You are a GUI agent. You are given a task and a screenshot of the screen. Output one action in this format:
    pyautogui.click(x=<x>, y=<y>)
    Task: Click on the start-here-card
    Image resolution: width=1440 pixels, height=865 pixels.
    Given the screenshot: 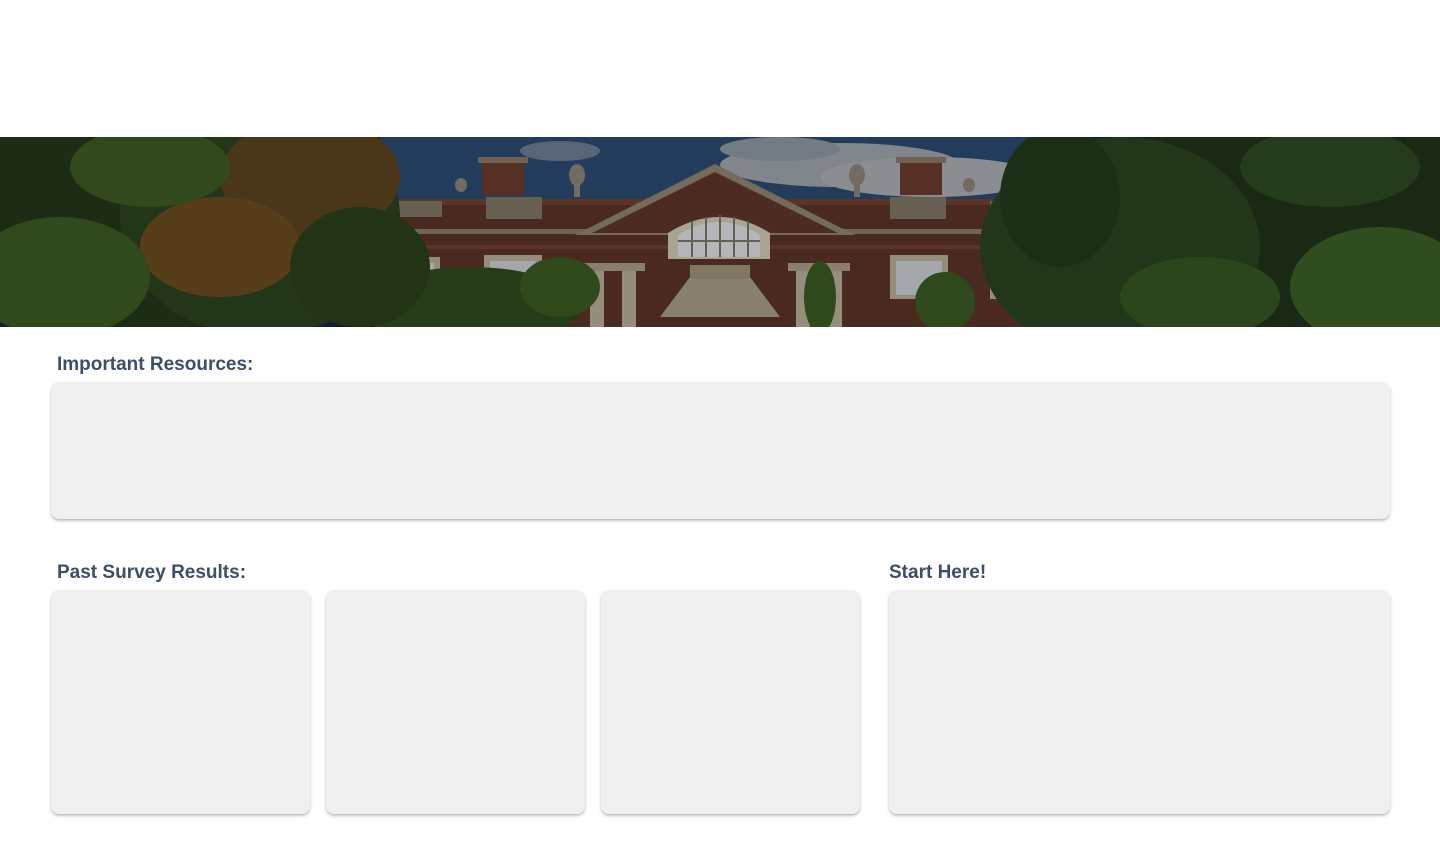 What is the action you would take?
    pyautogui.click(x=1139, y=702)
    